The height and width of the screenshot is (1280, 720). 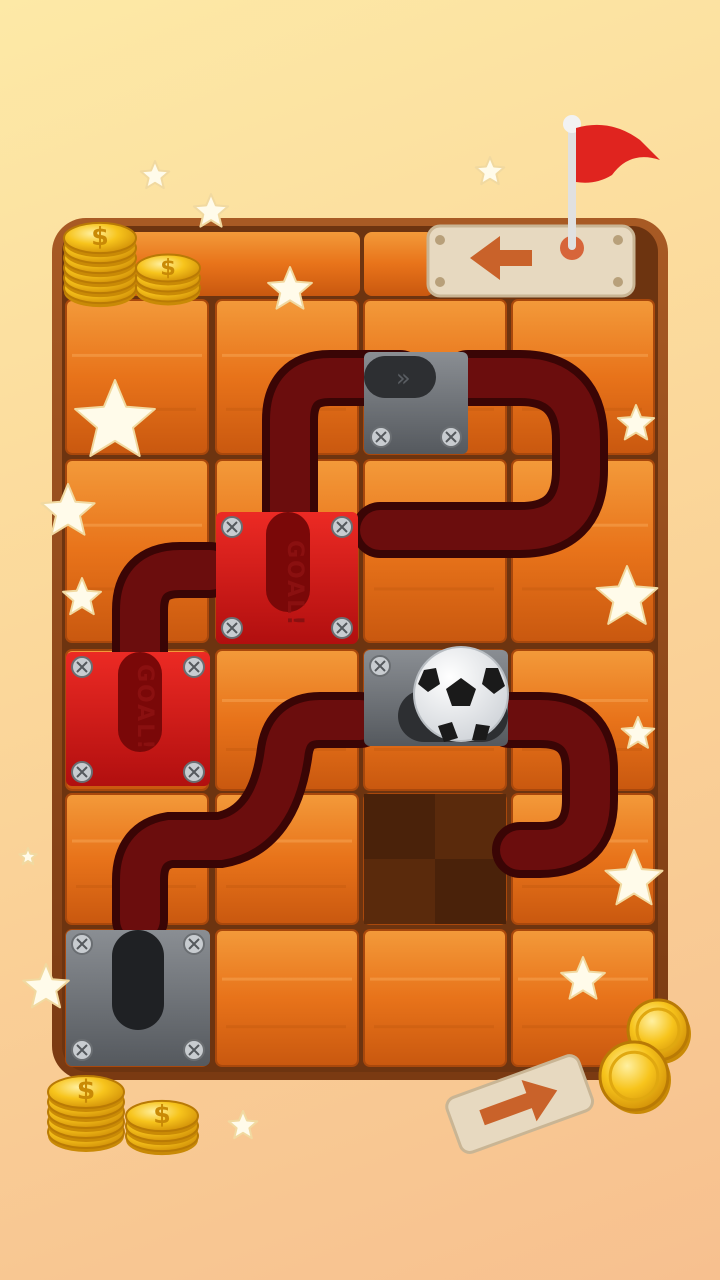 I want to click on soccer-ball-icon, so click(x=461, y=694).